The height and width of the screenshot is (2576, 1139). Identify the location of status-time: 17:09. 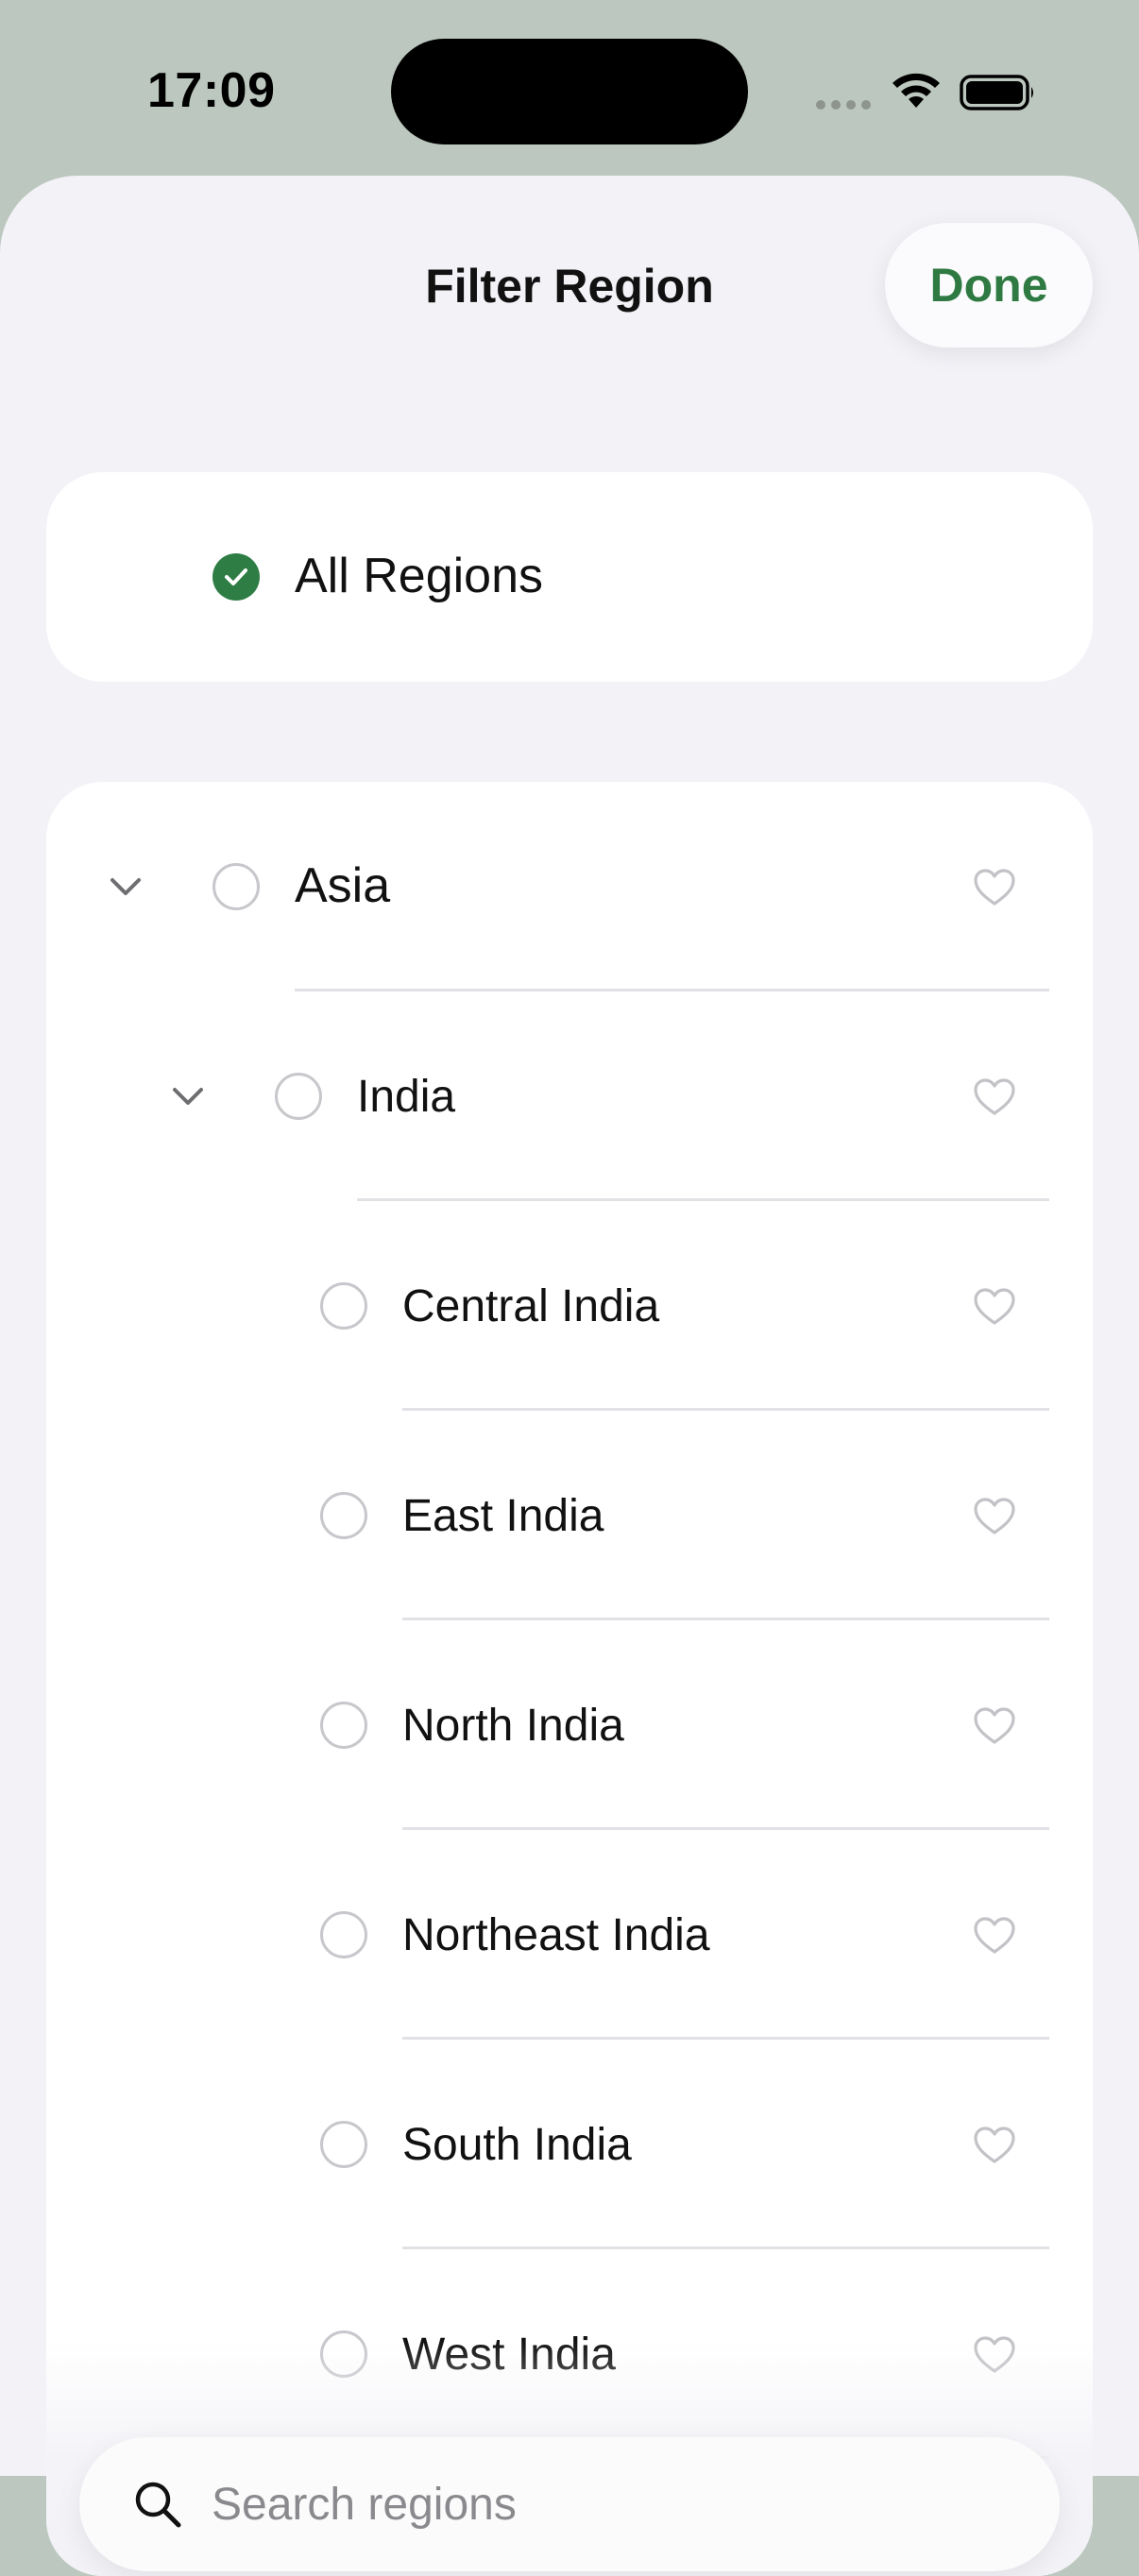
(211, 90).